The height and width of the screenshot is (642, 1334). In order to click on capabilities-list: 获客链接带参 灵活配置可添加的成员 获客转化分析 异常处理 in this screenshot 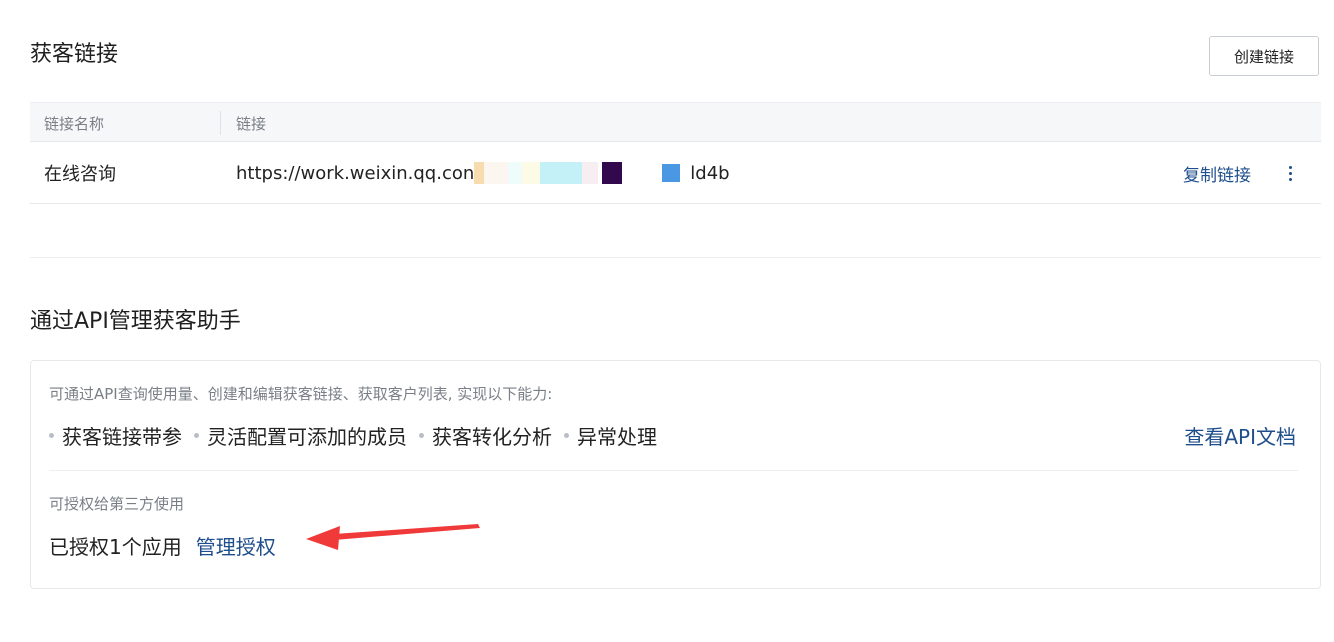, I will do `click(359, 435)`.